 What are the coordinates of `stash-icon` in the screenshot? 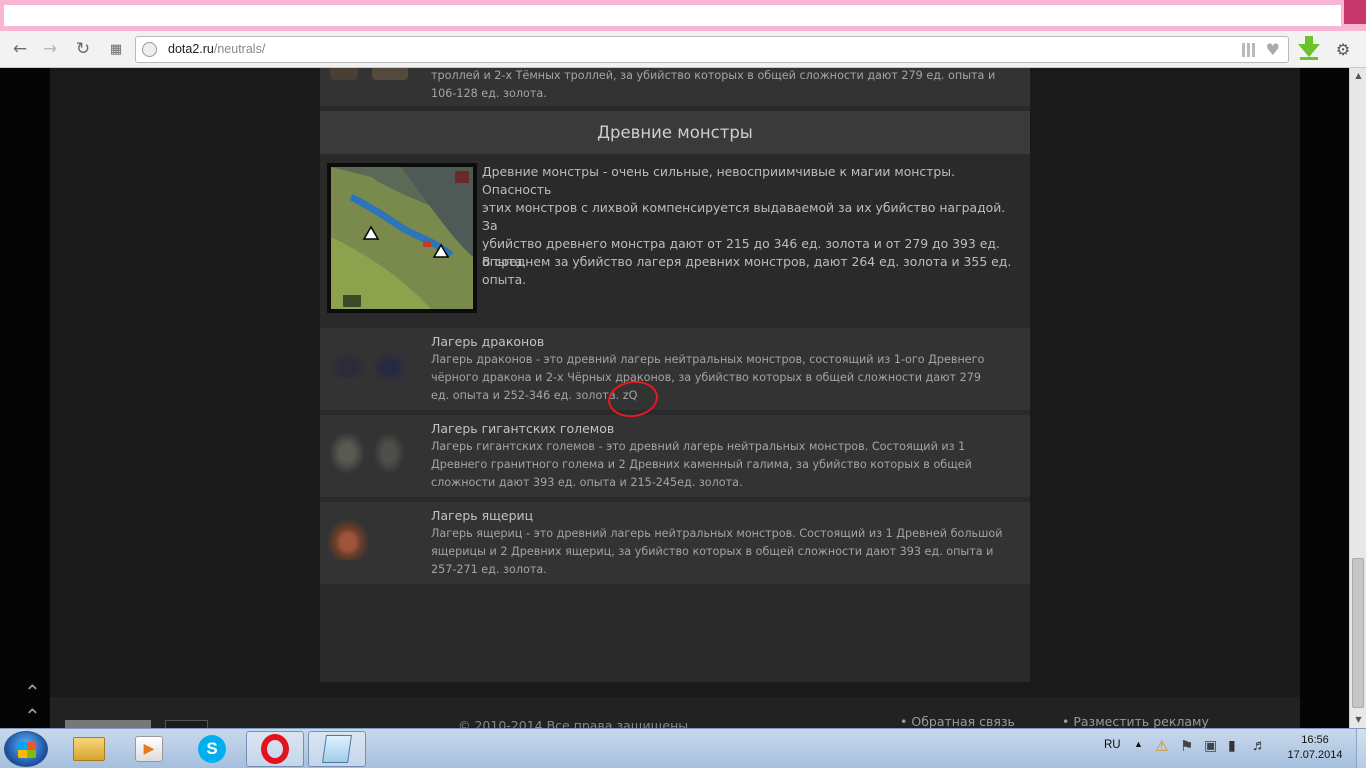 It's located at (1249, 50).